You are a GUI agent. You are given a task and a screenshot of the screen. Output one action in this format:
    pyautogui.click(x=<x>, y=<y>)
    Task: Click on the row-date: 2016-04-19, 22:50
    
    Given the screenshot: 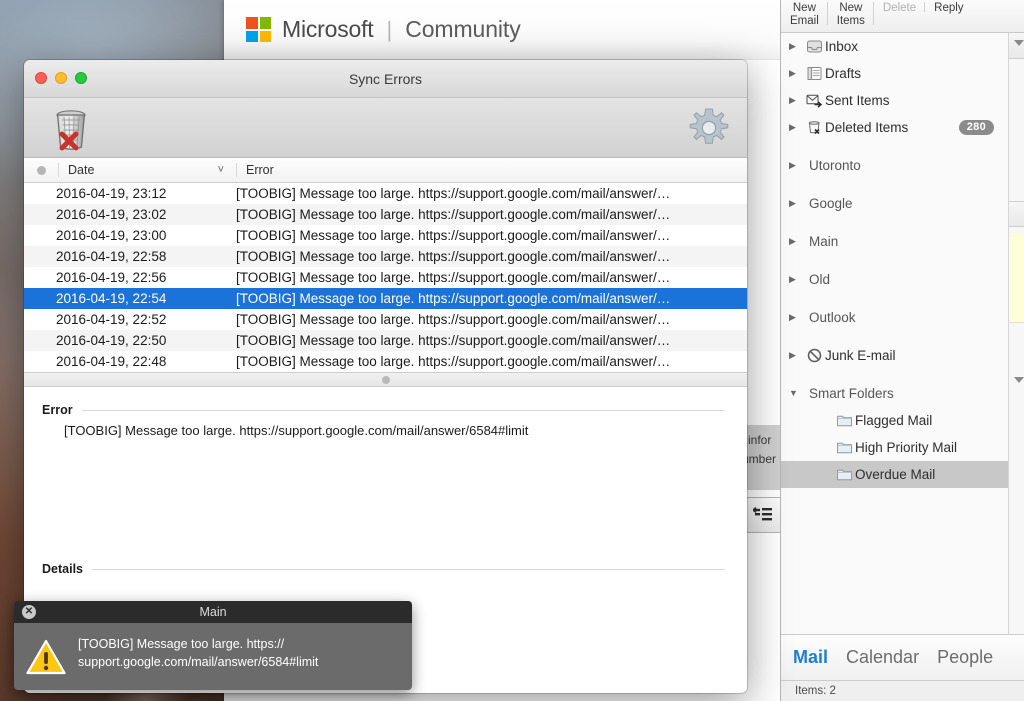 What is the action you would take?
    pyautogui.click(x=111, y=340)
    